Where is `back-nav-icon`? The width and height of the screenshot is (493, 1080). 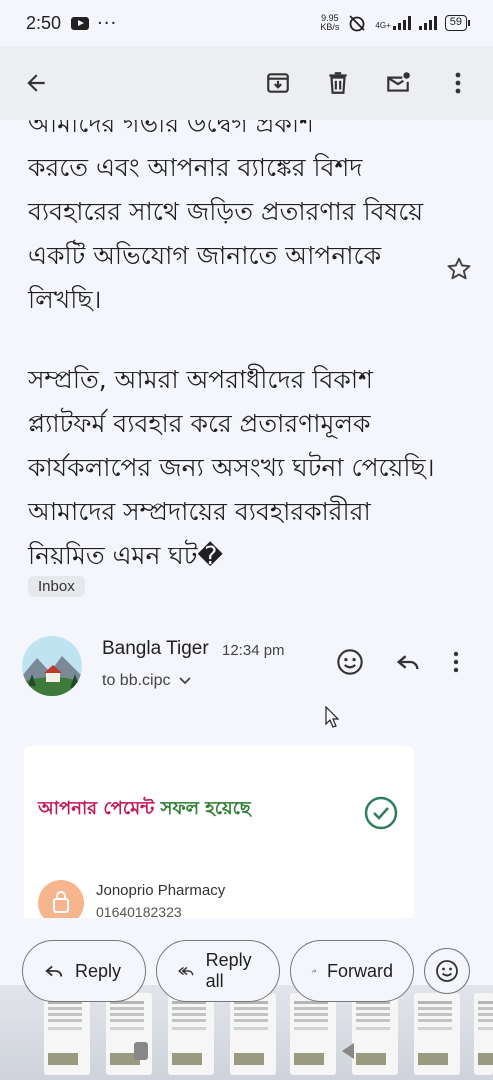 back-nav-icon is located at coordinates (348, 1051).